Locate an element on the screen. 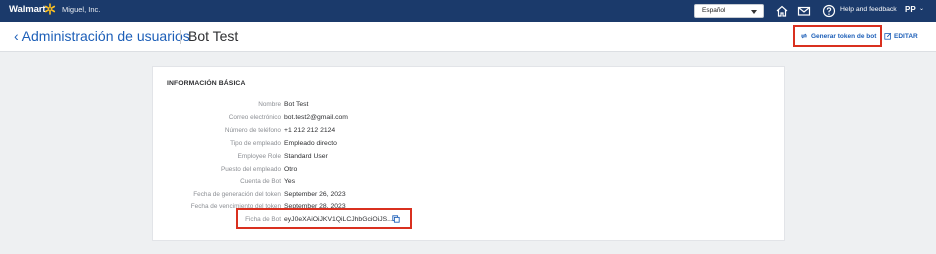 The width and height of the screenshot is (936, 254). edit-icon is located at coordinates (888, 36).